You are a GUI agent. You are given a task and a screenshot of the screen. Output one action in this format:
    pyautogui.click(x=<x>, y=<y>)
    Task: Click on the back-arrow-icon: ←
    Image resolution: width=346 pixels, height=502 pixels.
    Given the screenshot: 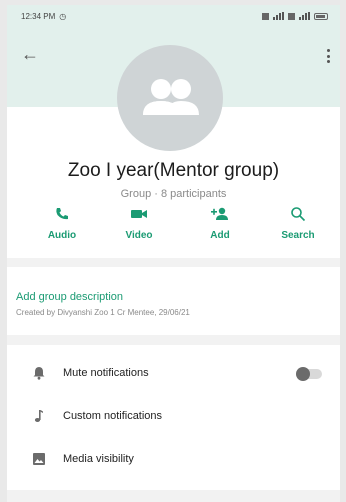 What is the action you would take?
    pyautogui.click(x=30, y=54)
    